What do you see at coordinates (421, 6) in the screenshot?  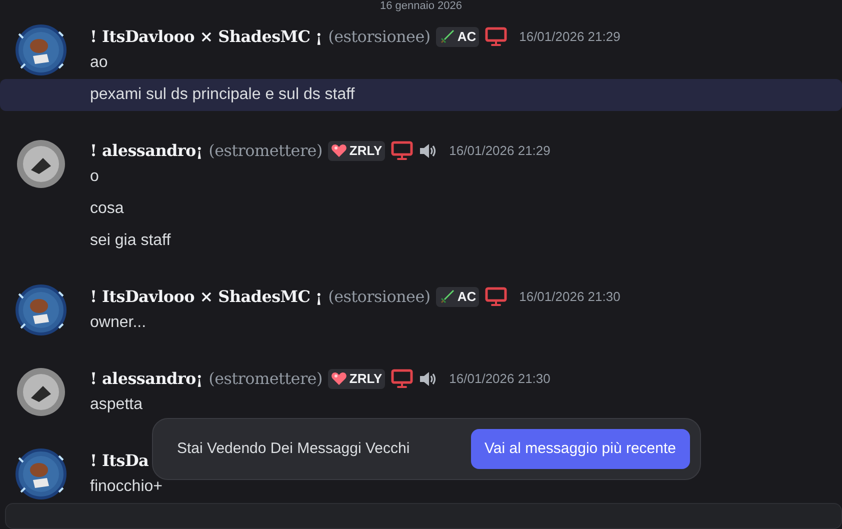 I see `date-divider: 16 gennaio 2026` at bounding box center [421, 6].